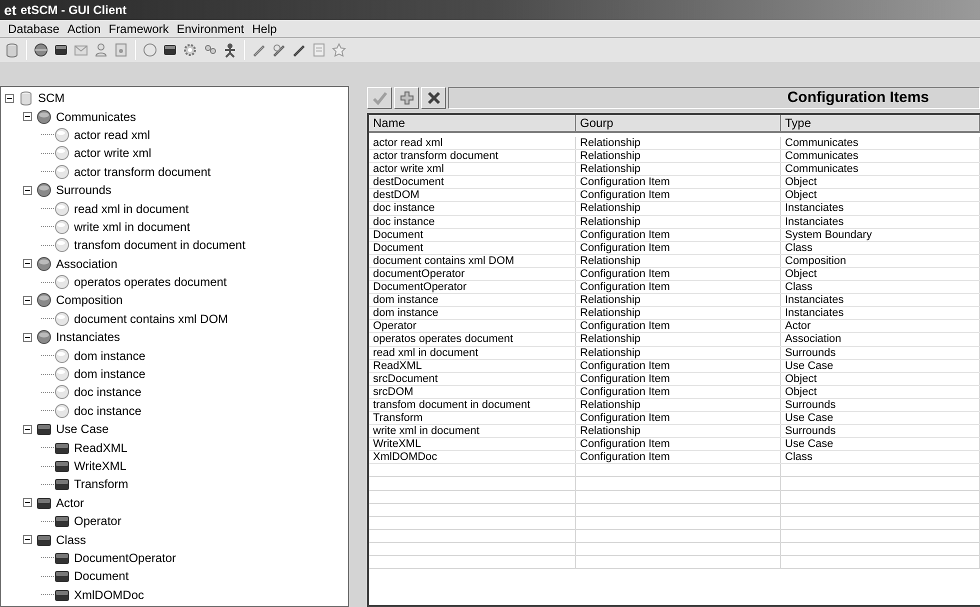 This screenshot has width=980, height=607. I want to click on tree-item: actor read xml, so click(112, 135).